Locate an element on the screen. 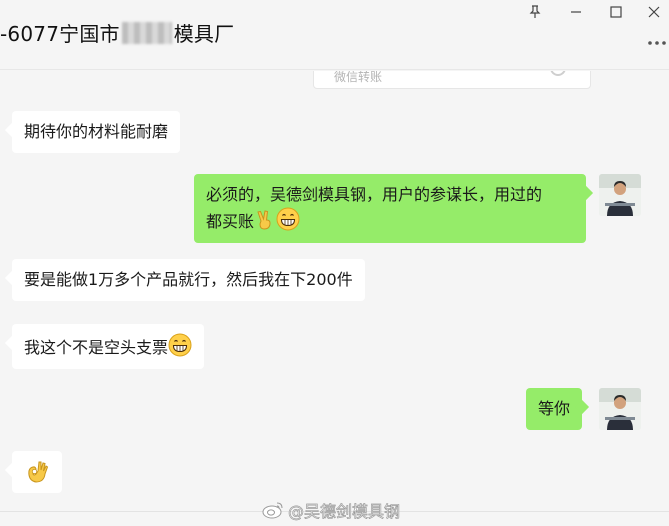  watermark-text: @吴德剑模具钢 is located at coordinates (344, 512).